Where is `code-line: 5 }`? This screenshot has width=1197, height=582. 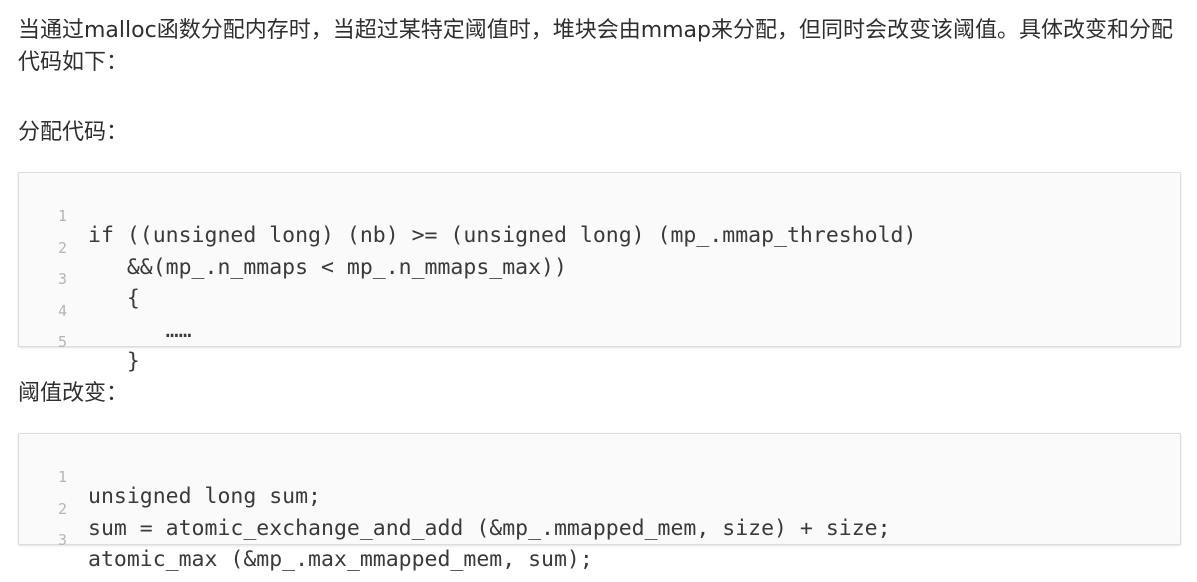 code-line: 5 } is located at coordinates (599, 341).